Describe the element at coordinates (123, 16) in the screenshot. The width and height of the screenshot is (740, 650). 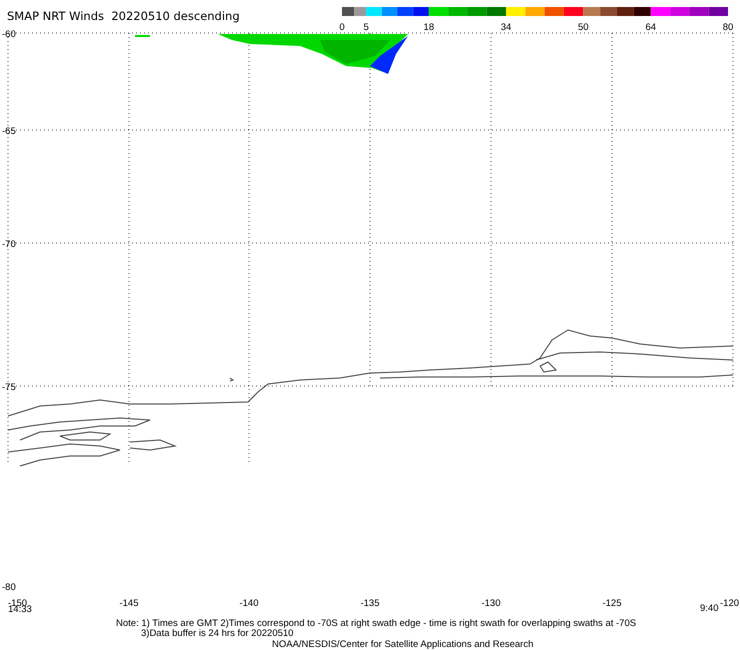
I see `chart-title: SMAP NRT Winds 20220510 descending` at that location.